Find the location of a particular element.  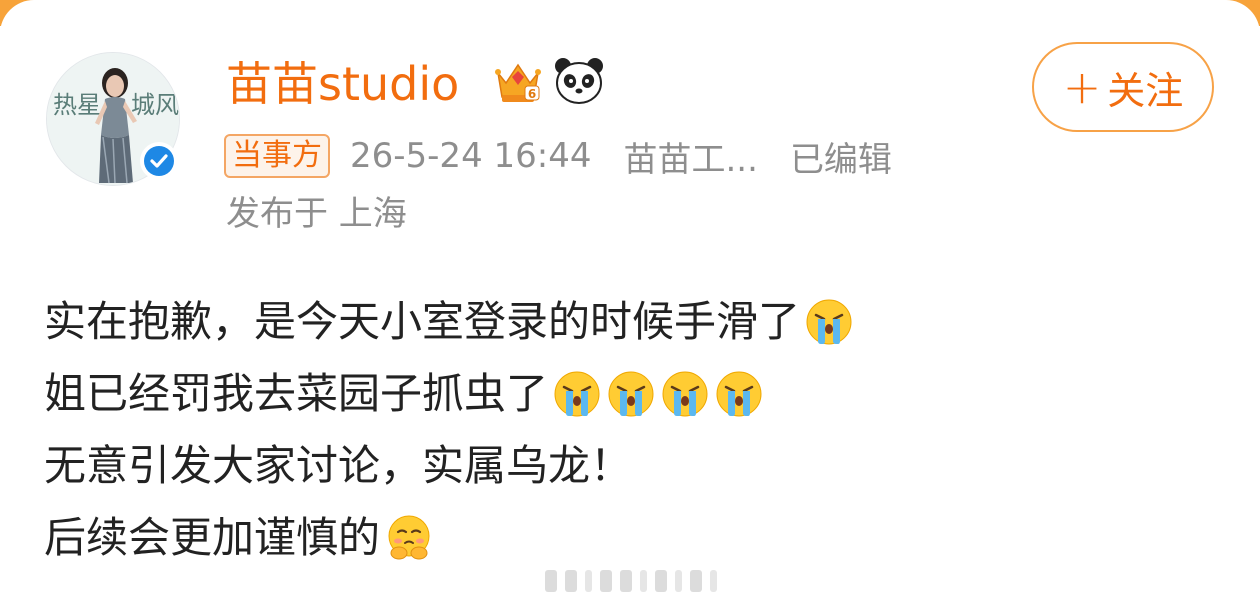

post-line: 无意引发大家讨论，实属乌龙！ is located at coordinates (449, 466).